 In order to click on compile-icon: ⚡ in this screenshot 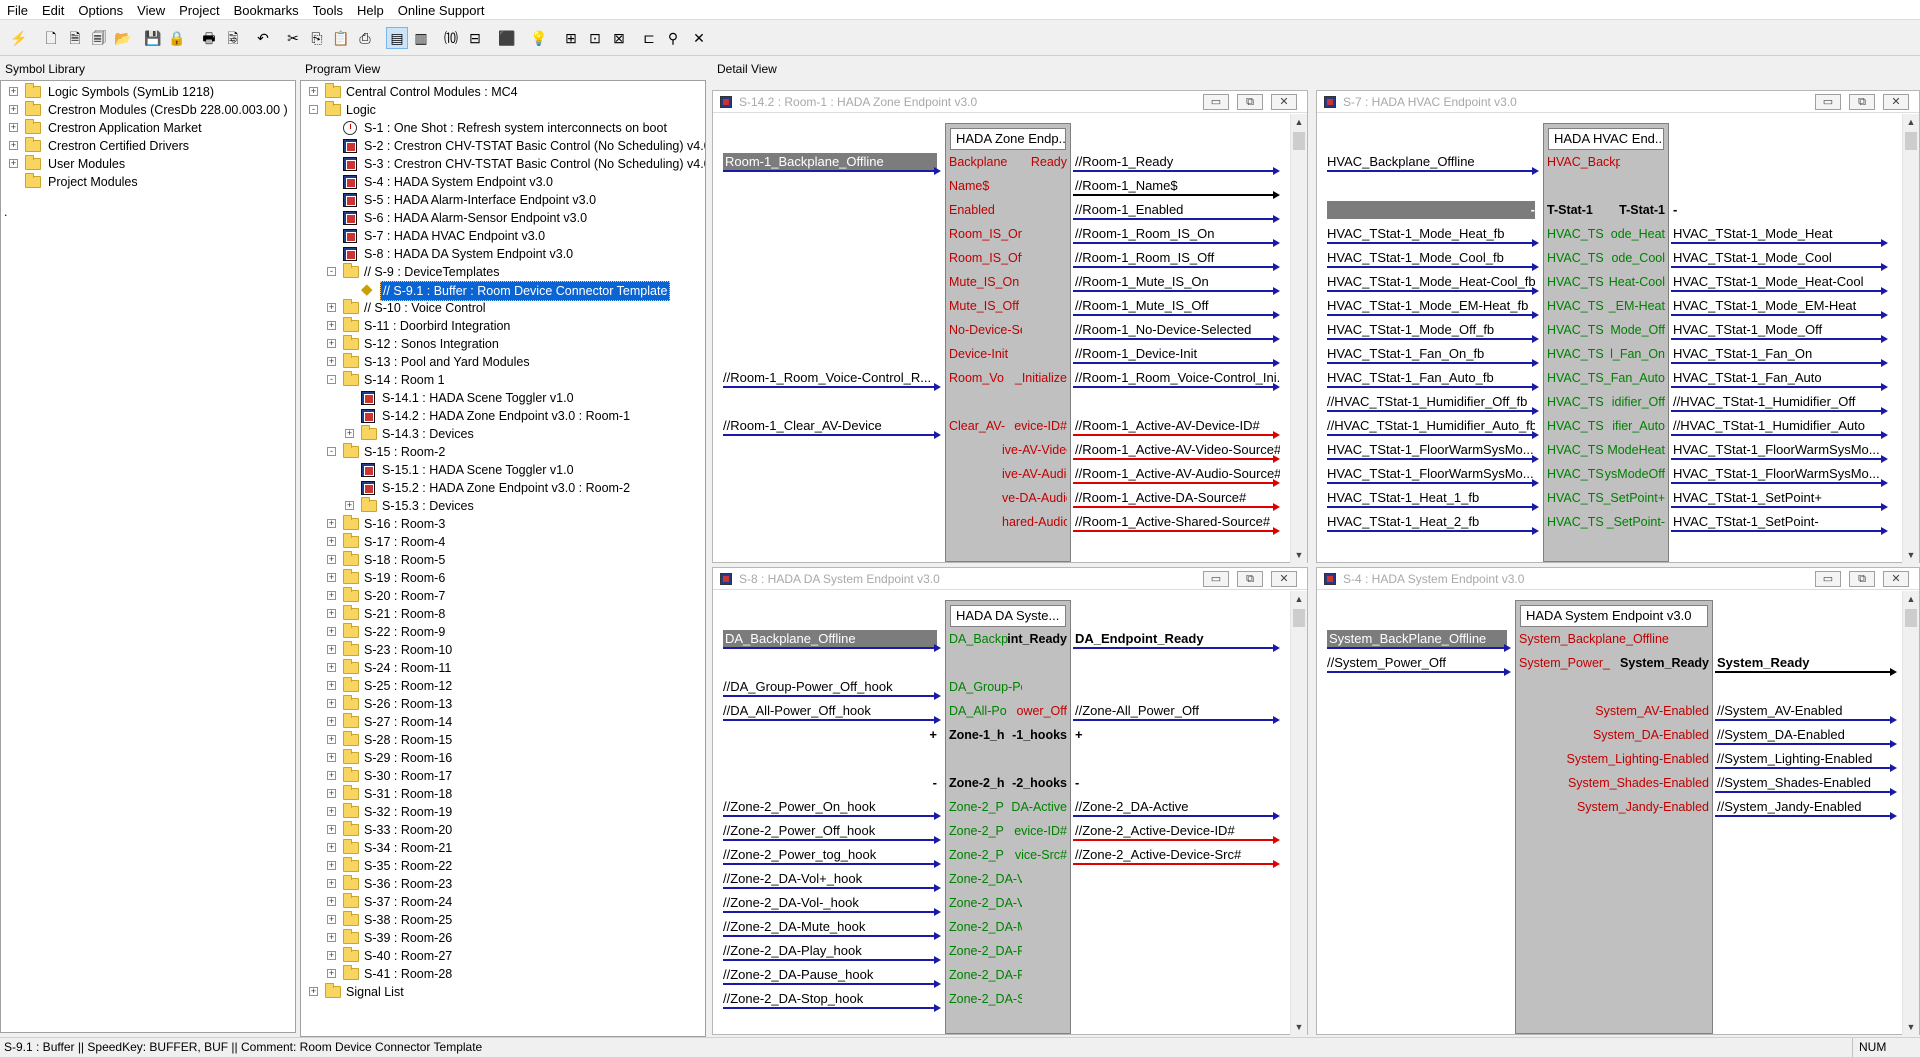, I will do `click(19, 38)`.